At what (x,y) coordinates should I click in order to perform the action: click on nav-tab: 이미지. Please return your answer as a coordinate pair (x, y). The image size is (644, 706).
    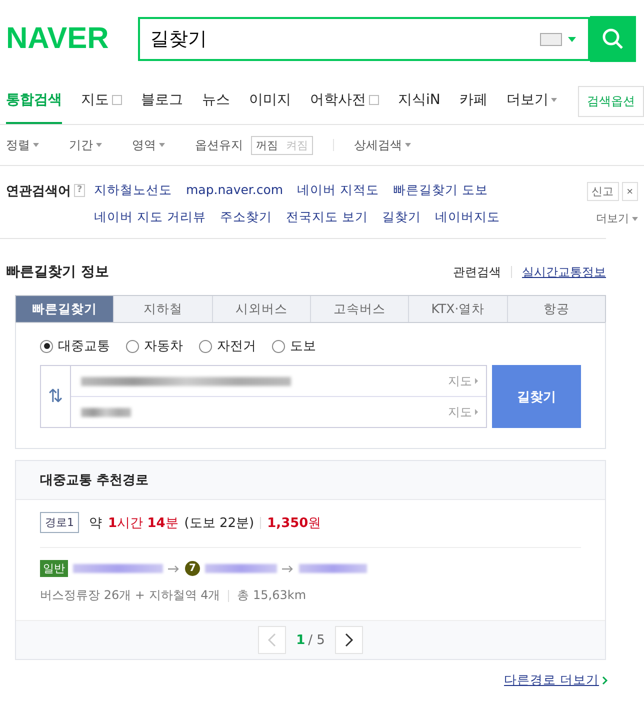
    Looking at the image, I should click on (270, 101).